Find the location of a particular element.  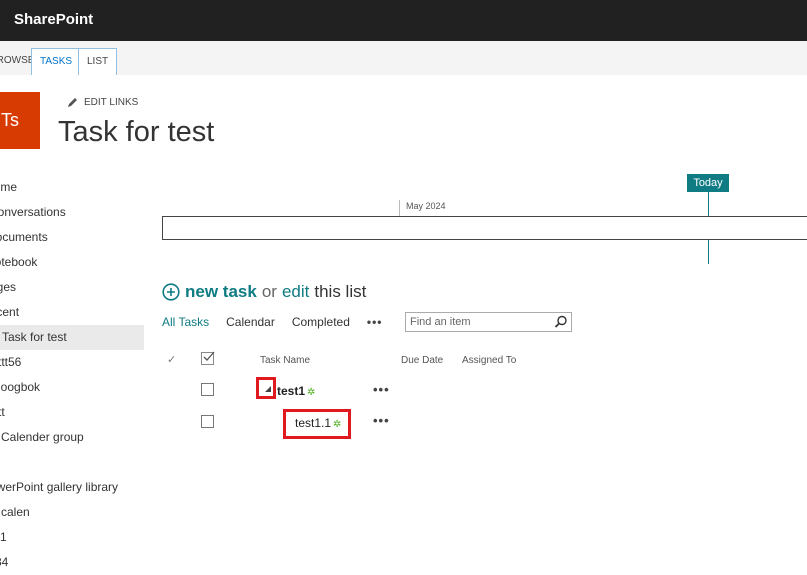

row-checkbox-test1 is located at coordinates (207, 389).